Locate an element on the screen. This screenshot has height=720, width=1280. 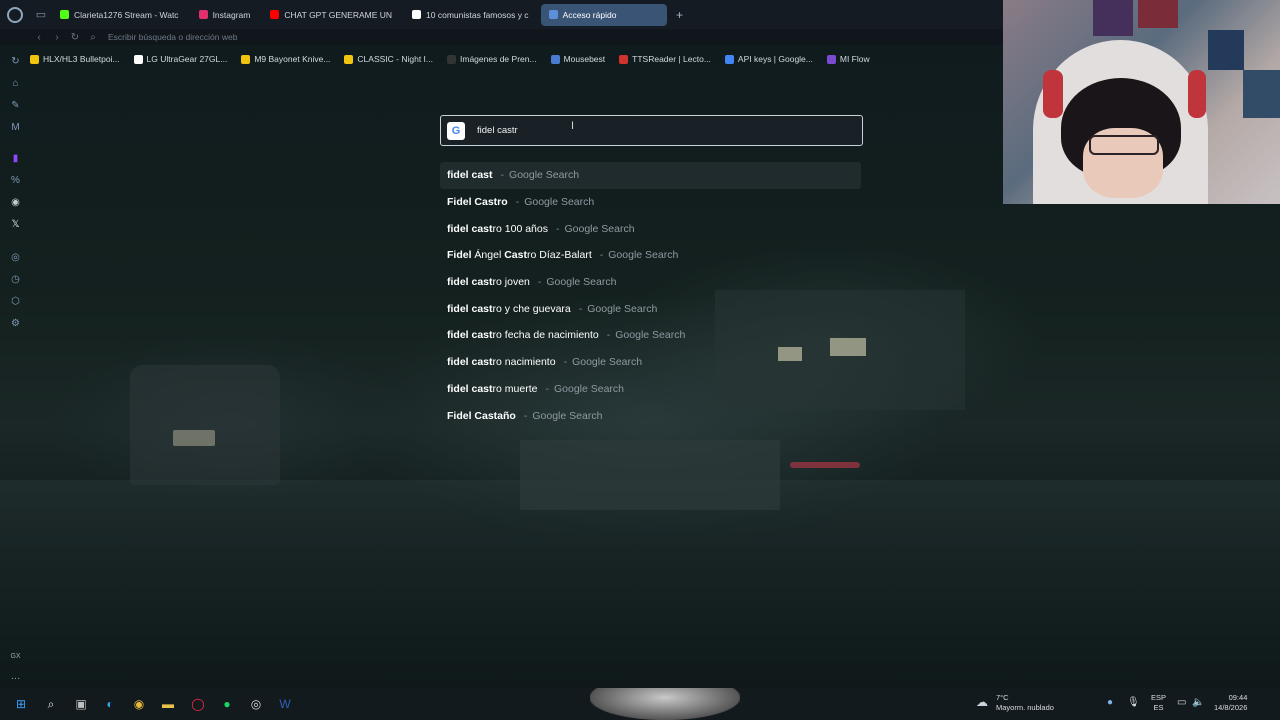
opera-gx-icon: ◯ is located at coordinates (198, 704).